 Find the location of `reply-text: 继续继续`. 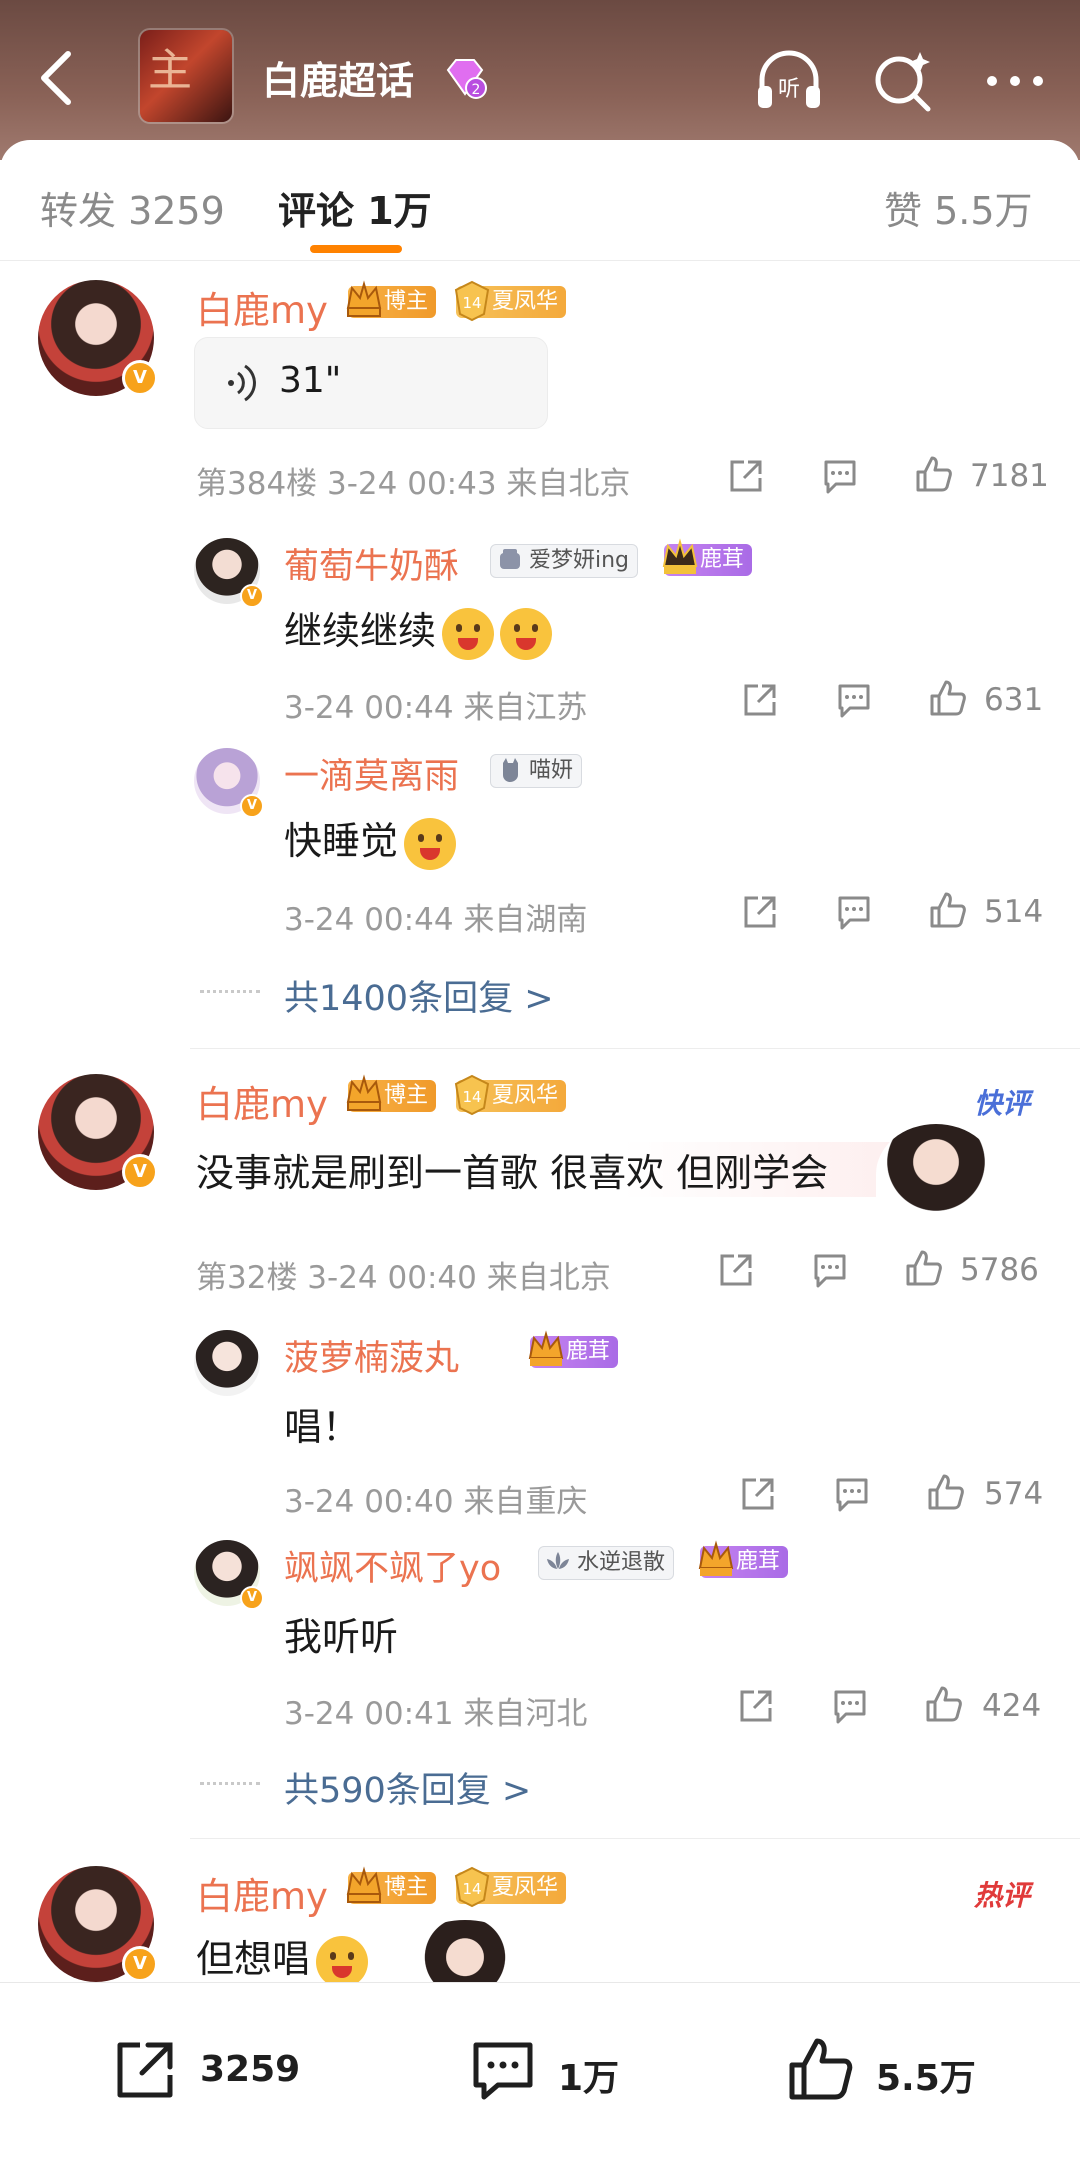

reply-text: 继续继续 is located at coordinates (418, 630).